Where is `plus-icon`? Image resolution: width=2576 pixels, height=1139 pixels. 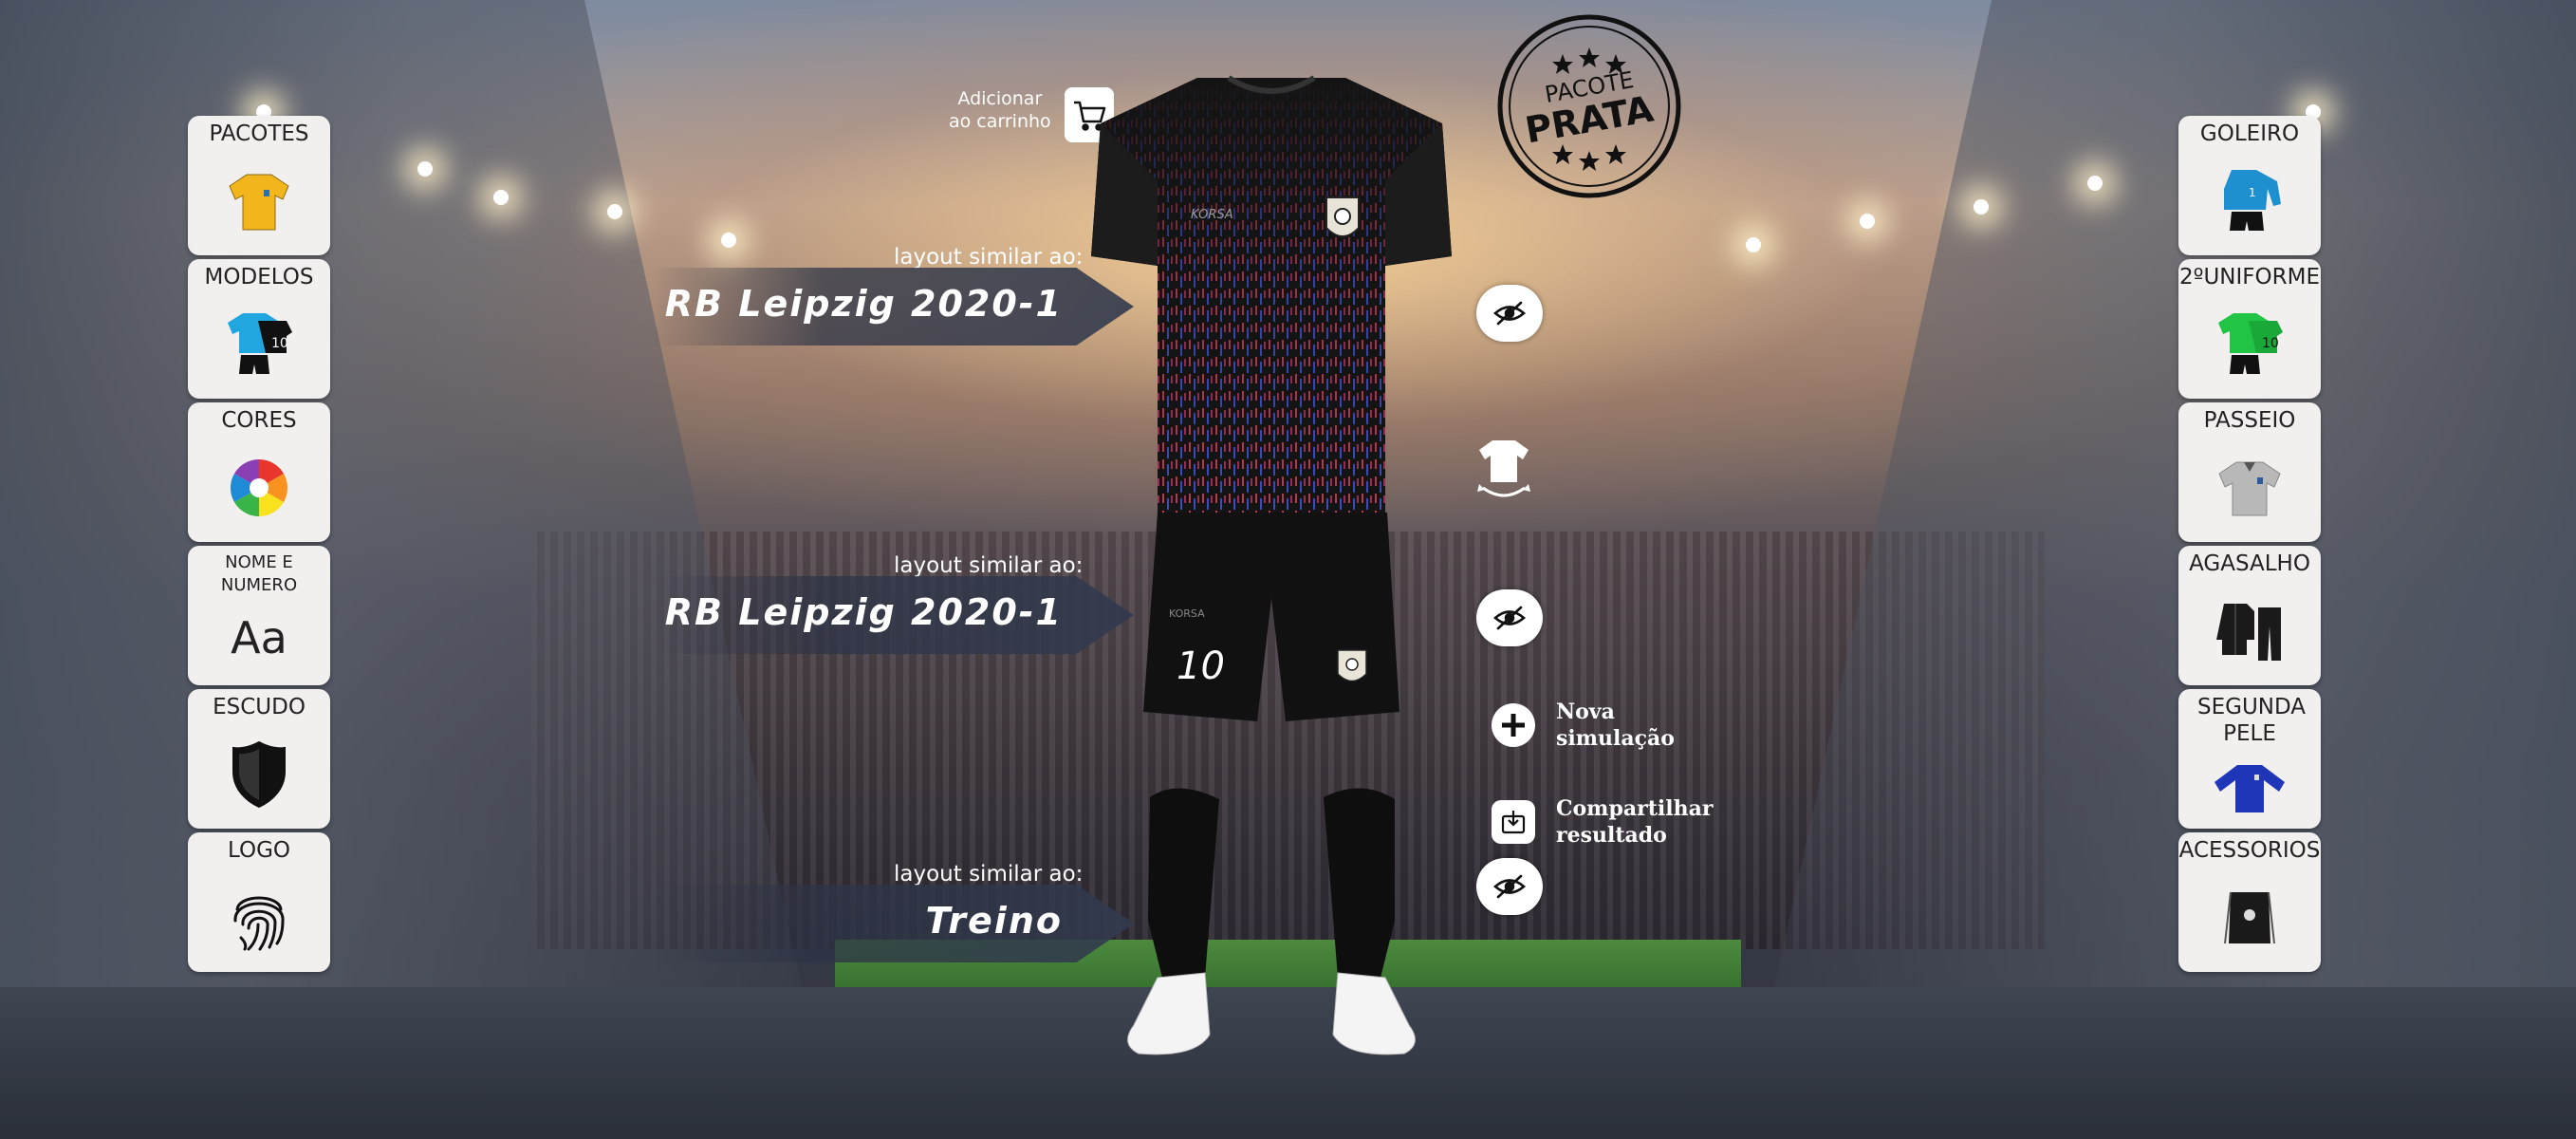 plus-icon is located at coordinates (1513, 725).